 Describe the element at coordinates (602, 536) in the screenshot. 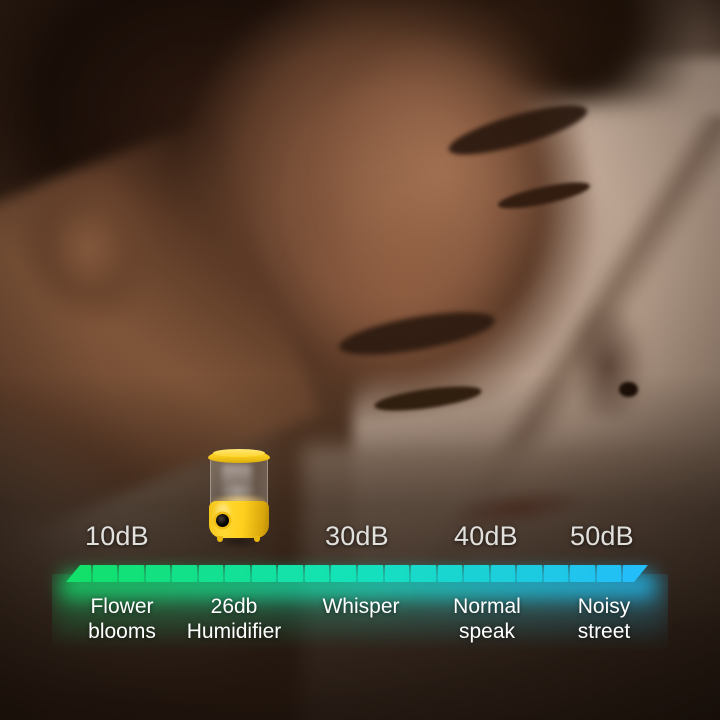

I see `db-mark-50db: 50dB` at that location.